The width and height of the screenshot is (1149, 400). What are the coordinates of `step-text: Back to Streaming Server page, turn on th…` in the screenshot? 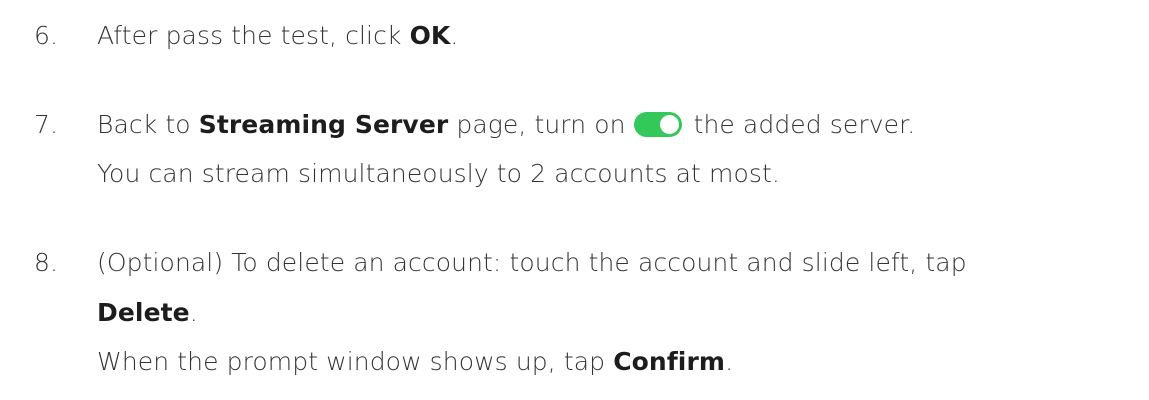 It's located at (506, 125).